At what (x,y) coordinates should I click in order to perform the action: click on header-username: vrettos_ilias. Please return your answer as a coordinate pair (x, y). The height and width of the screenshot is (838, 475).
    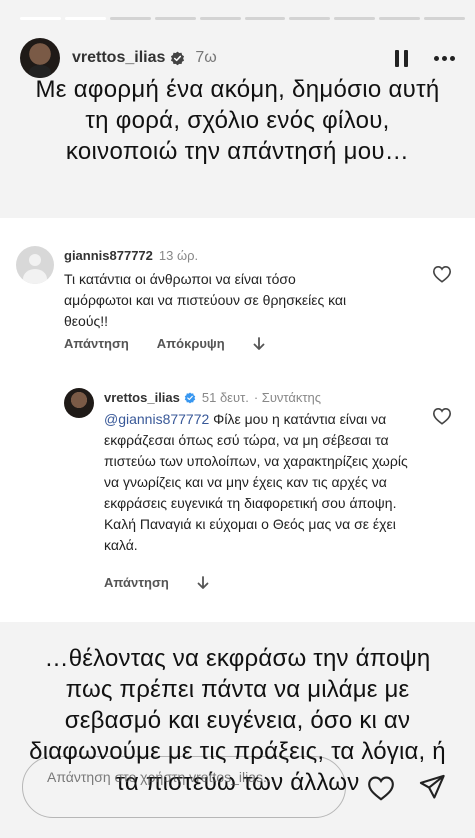
    Looking at the image, I should click on (118, 58).